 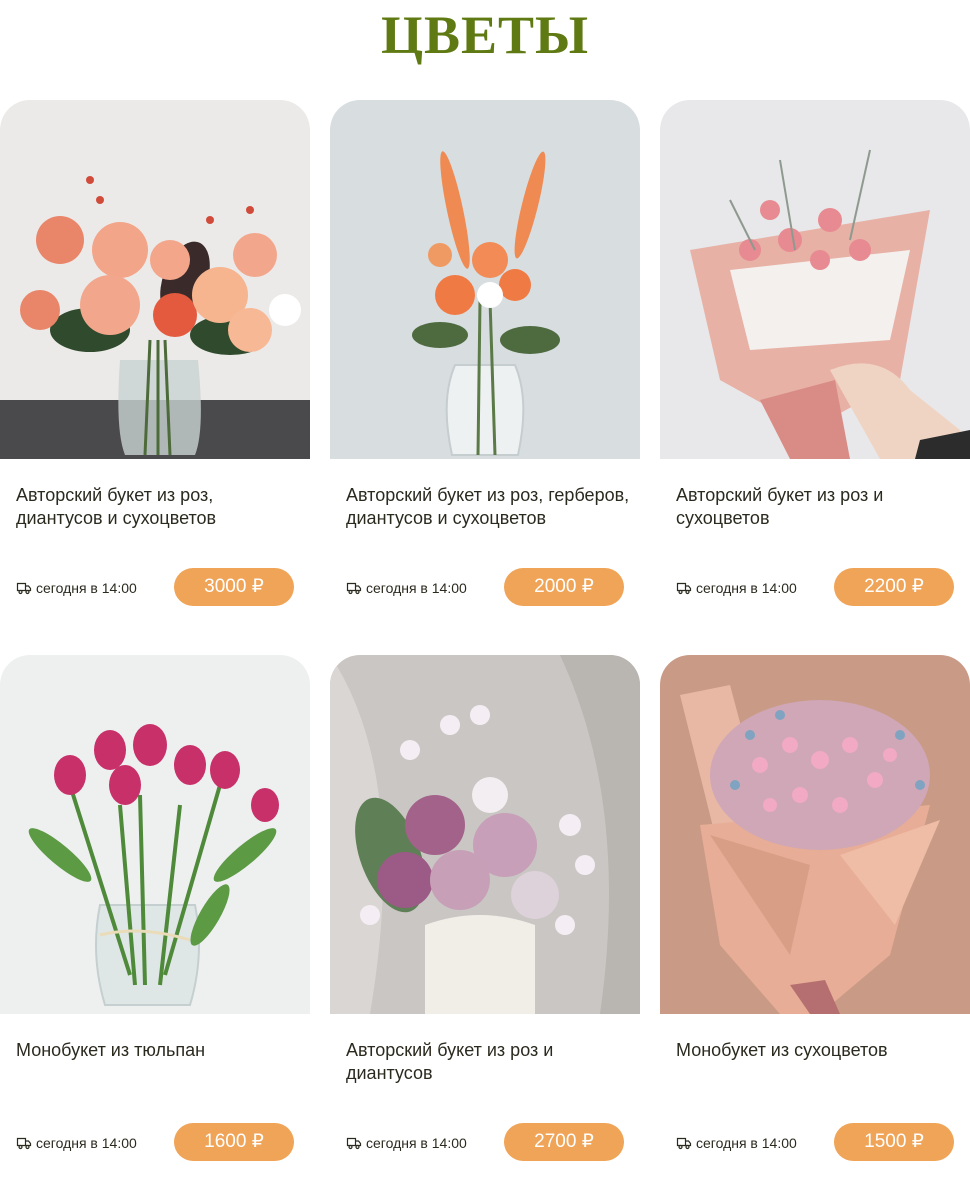 I want to click on page-title: ЦВЕТЫ, so click(x=485, y=35).